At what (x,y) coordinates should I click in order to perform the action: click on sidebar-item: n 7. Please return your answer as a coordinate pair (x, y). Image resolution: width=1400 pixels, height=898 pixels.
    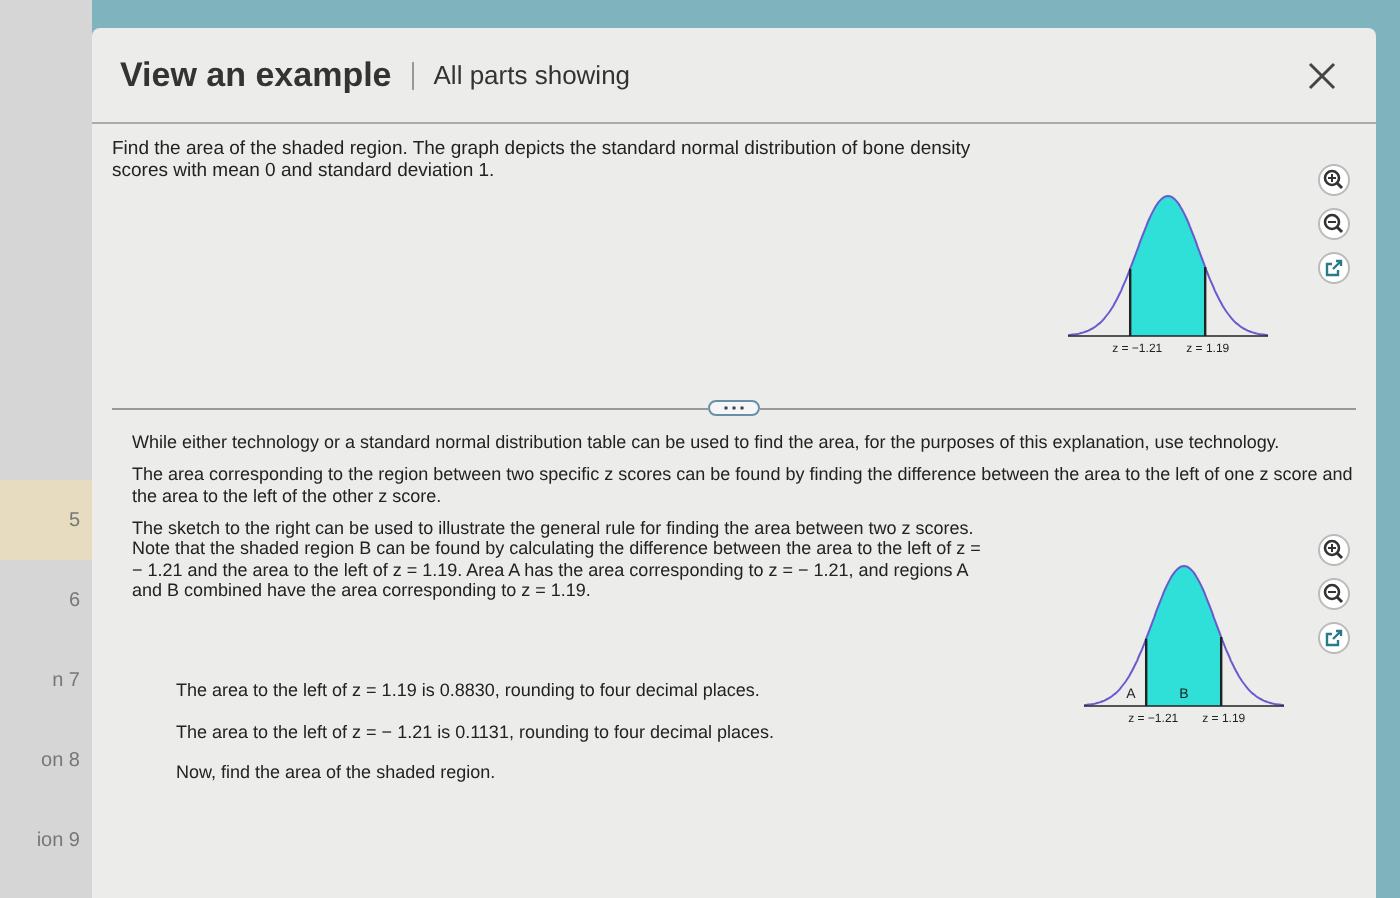
    Looking at the image, I should click on (46, 680).